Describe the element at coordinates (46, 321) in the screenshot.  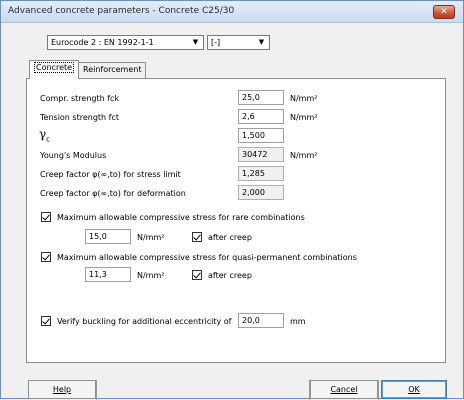
I see `buckling-checkbox` at that location.